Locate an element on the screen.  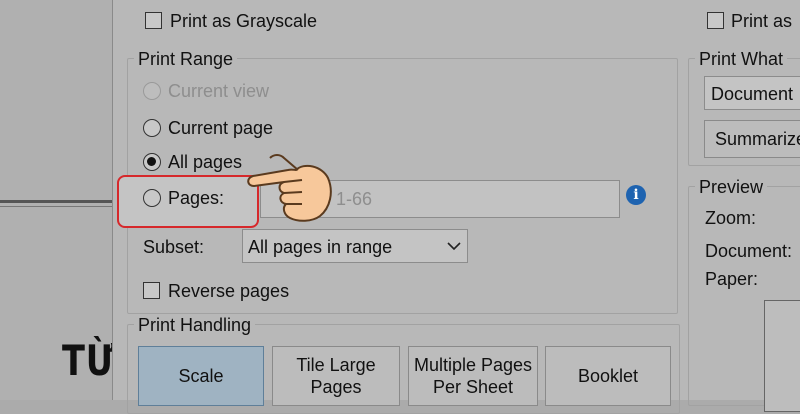
chevron-down-icon is located at coordinates (454, 246).